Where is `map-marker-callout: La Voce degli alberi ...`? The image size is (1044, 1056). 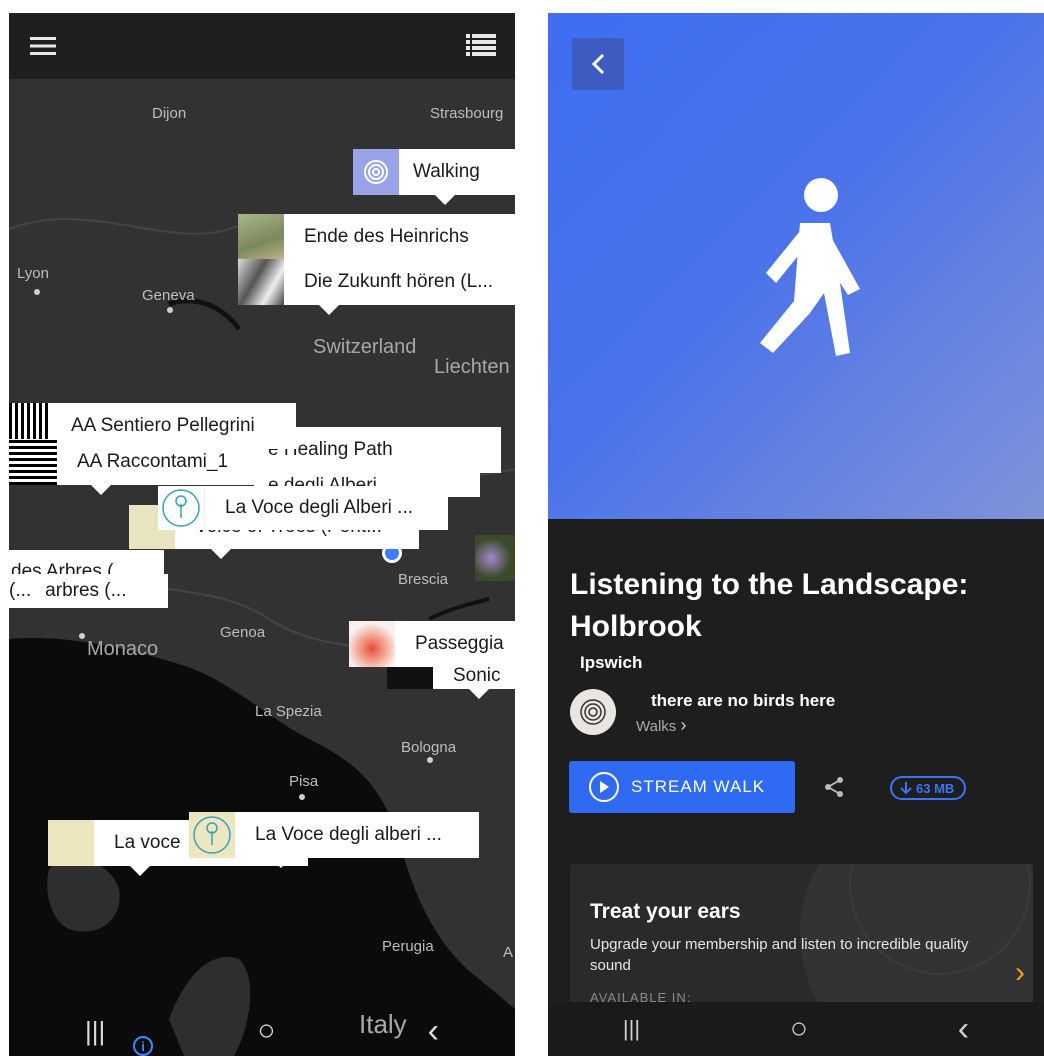 map-marker-callout: La Voce degli alberi ... is located at coordinates (334, 835).